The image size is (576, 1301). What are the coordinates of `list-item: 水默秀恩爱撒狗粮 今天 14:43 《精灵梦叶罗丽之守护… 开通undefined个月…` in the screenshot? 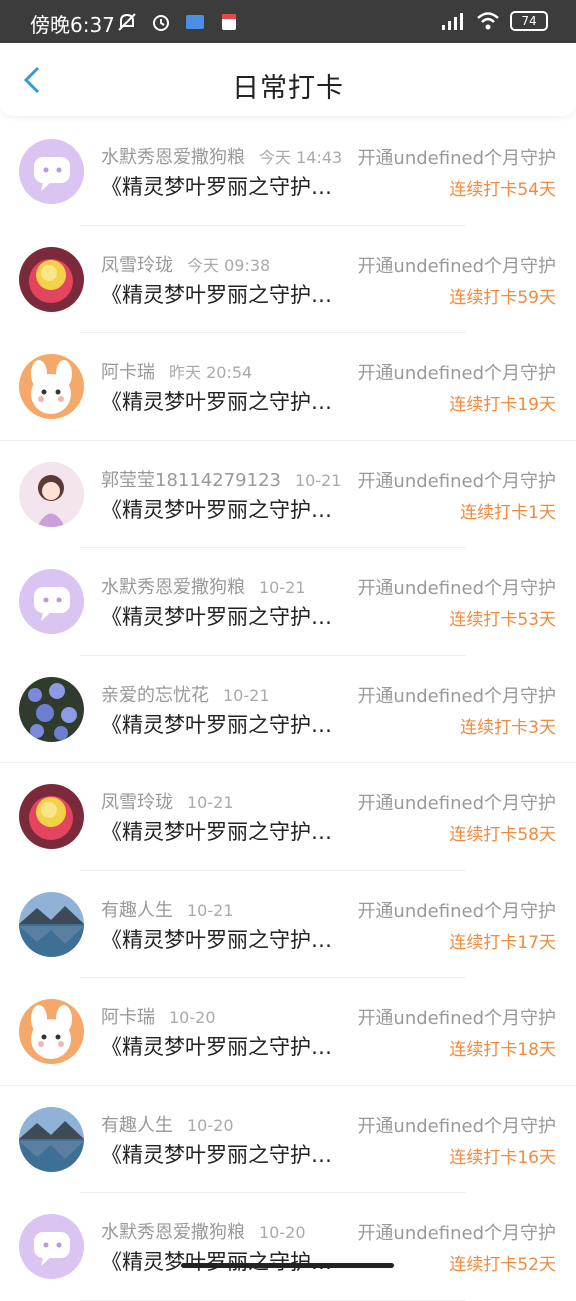 It's located at (288, 172).